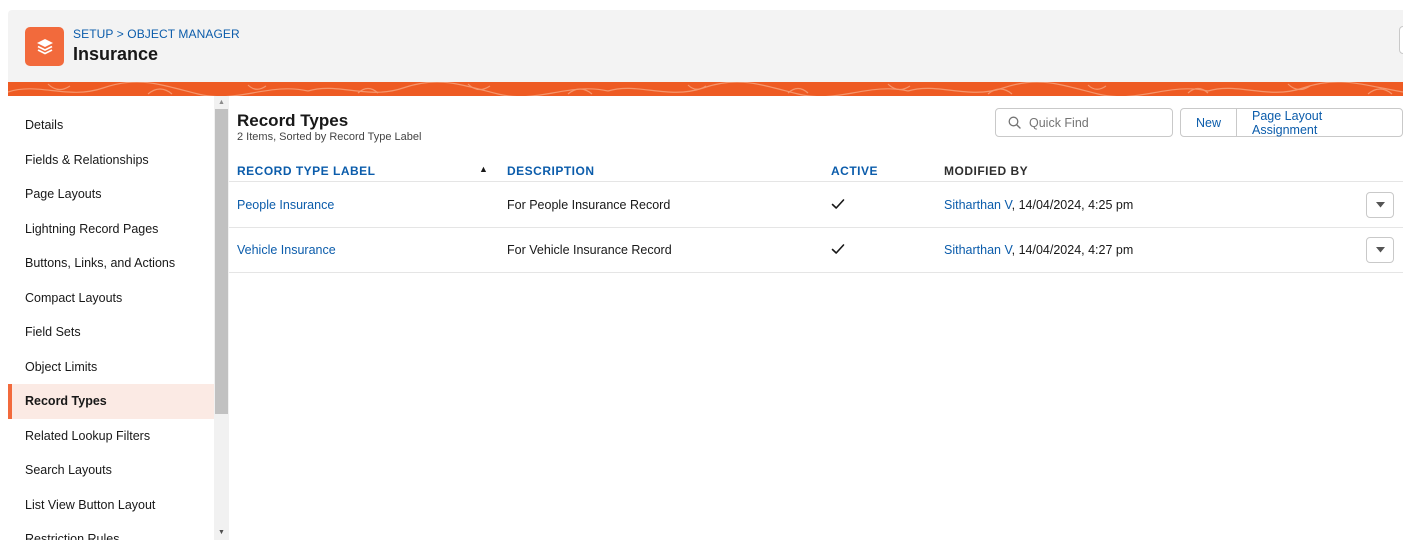 Image resolution: width=1403 pixels, height=540 pixels. What do you see at coordinates (44, 46) in the screenshot?
I see `layers-icon` at bounding box center [44, 46].